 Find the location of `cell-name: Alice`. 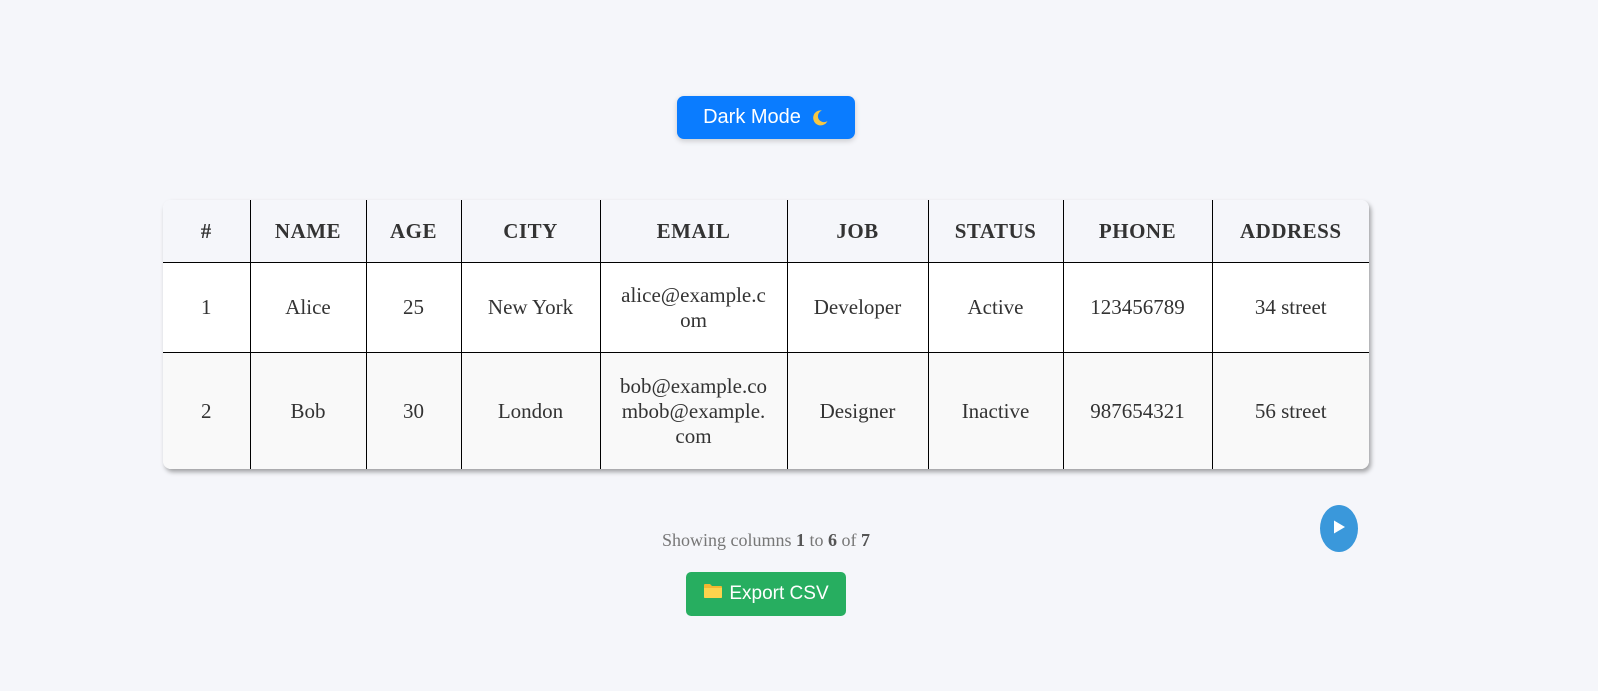

cell-name: Alice is located at coordinates (308, 307).